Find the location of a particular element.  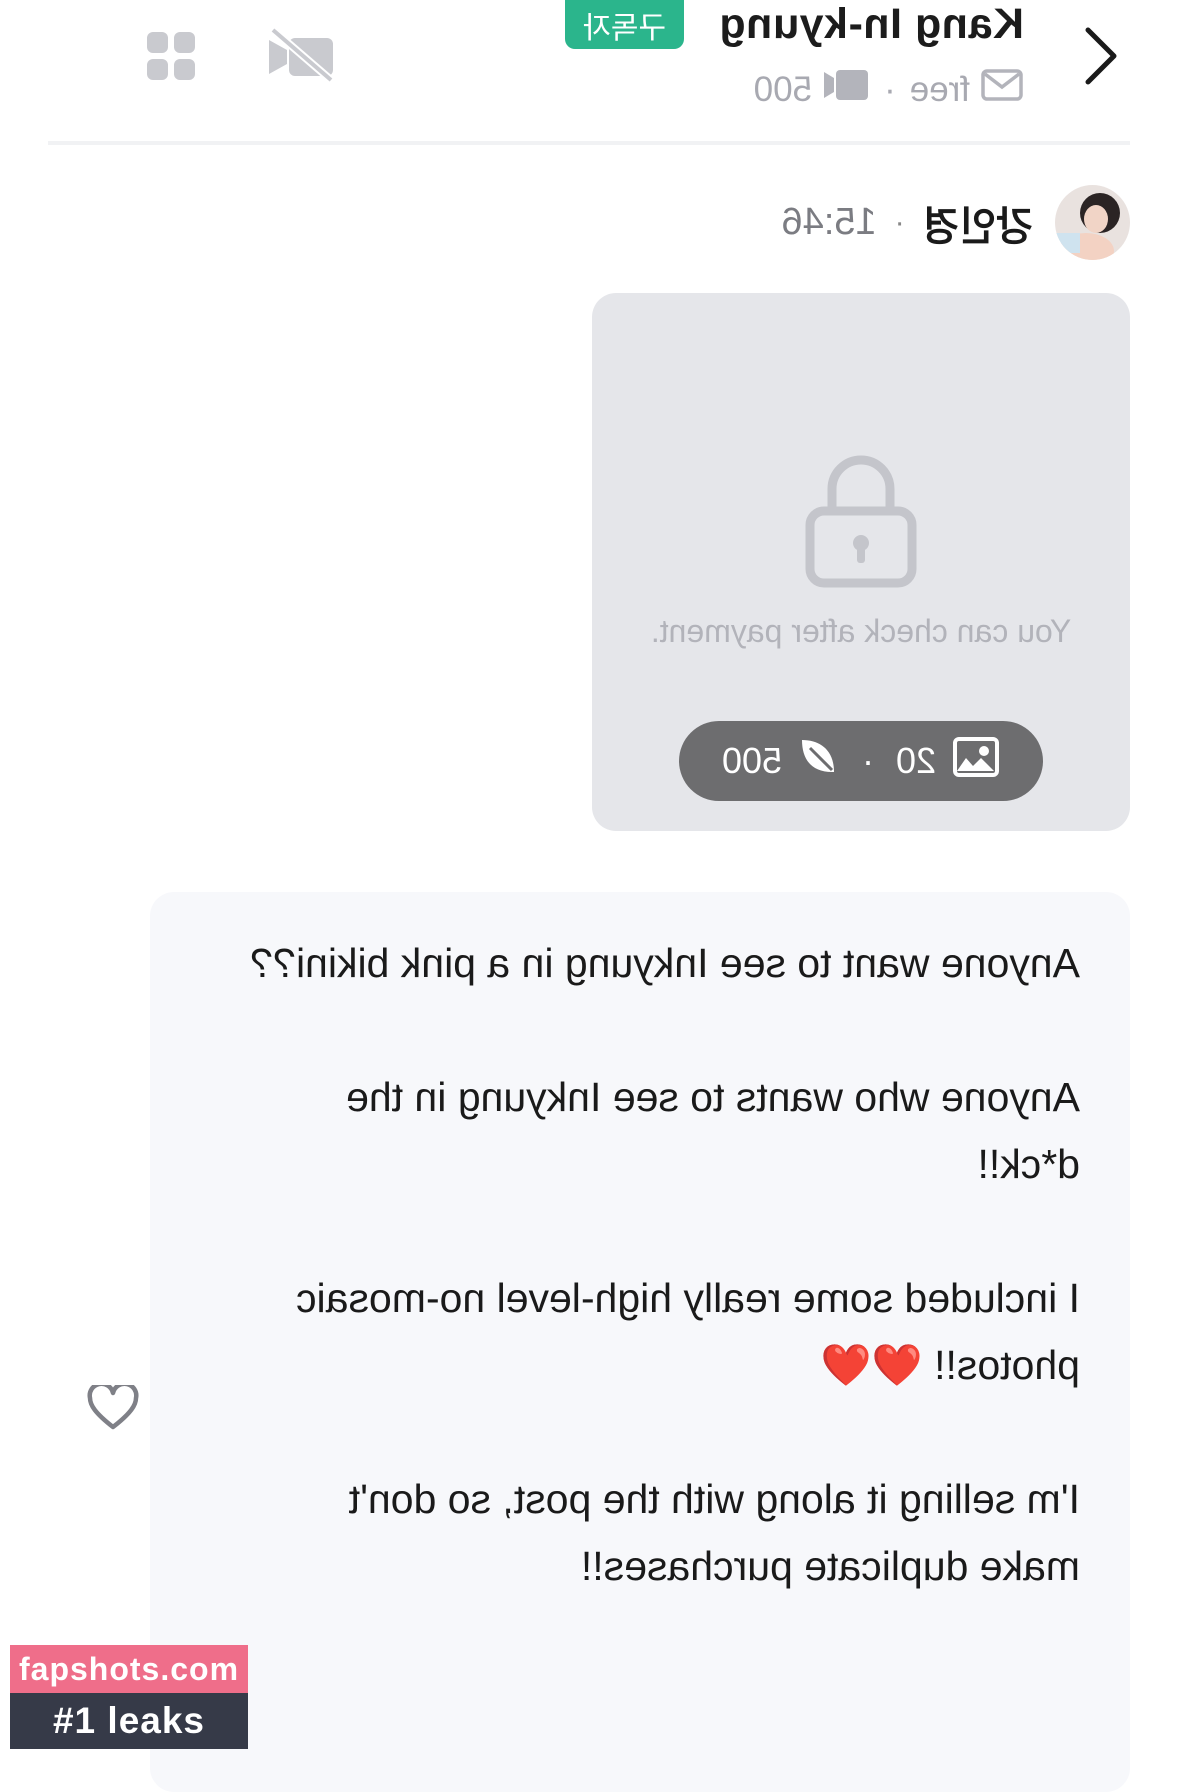

locked-media-card: You can check after payment. 20 · 500 is located at coordinates (861, 562).